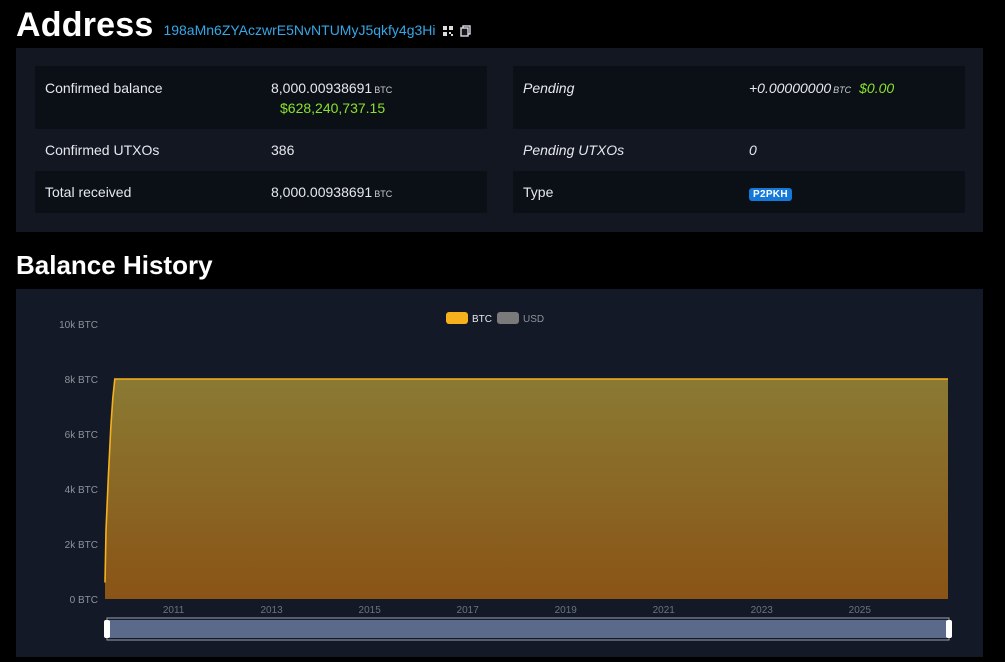  Describe the element at coordinates (822, 88) in the screenshot. I see `pending-value: +0.00000000 BTC $0.00` at that location.